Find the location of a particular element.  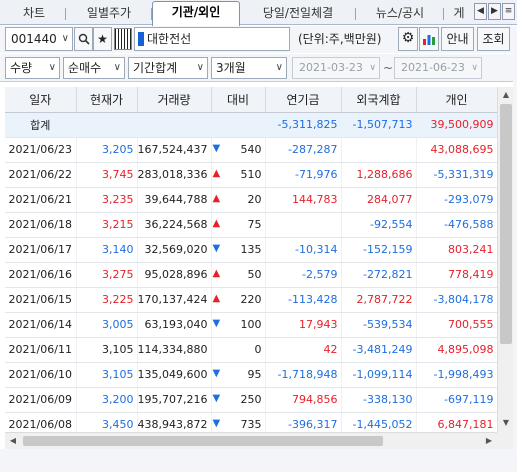

qty-select-value: 수량 is located at coordinates (21, 68).